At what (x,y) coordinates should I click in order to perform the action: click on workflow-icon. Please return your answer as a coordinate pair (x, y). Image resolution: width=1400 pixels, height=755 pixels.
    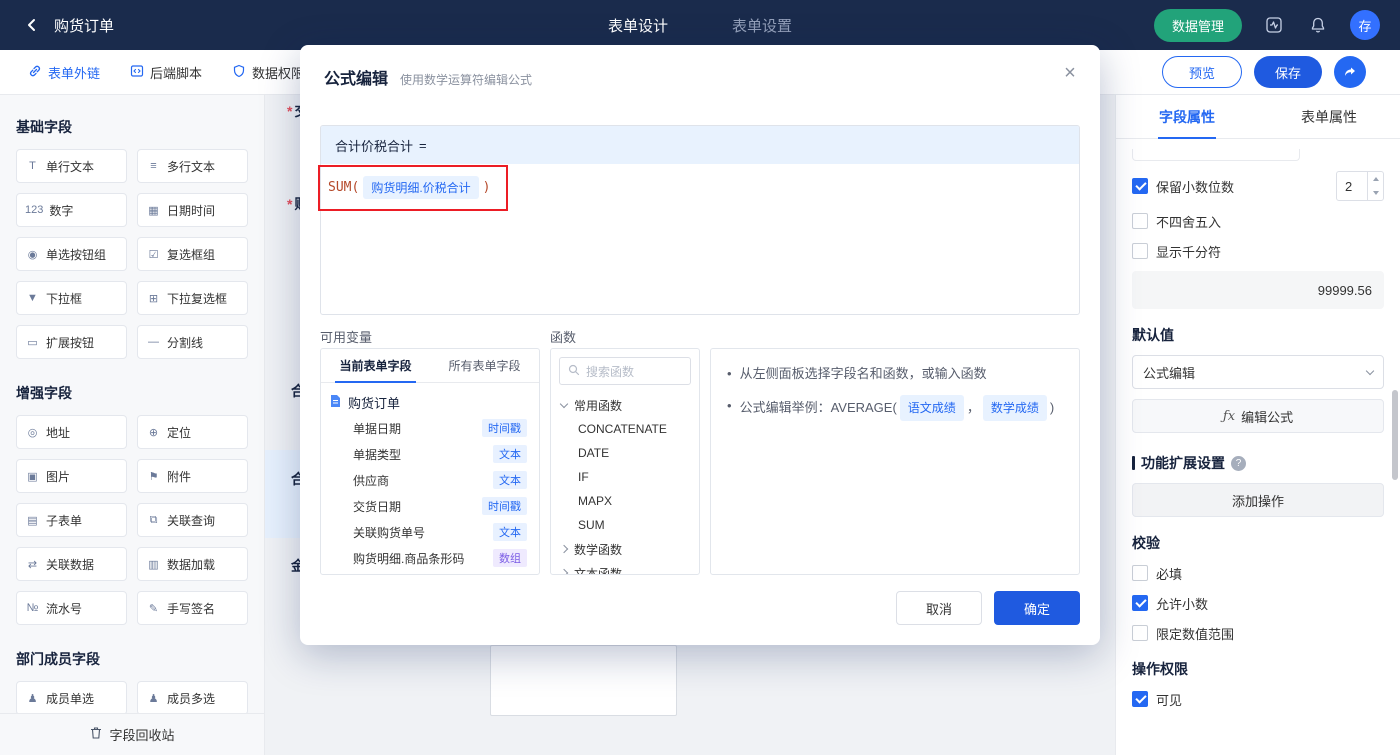
    Looking at the image, I should click on (1274, 25).